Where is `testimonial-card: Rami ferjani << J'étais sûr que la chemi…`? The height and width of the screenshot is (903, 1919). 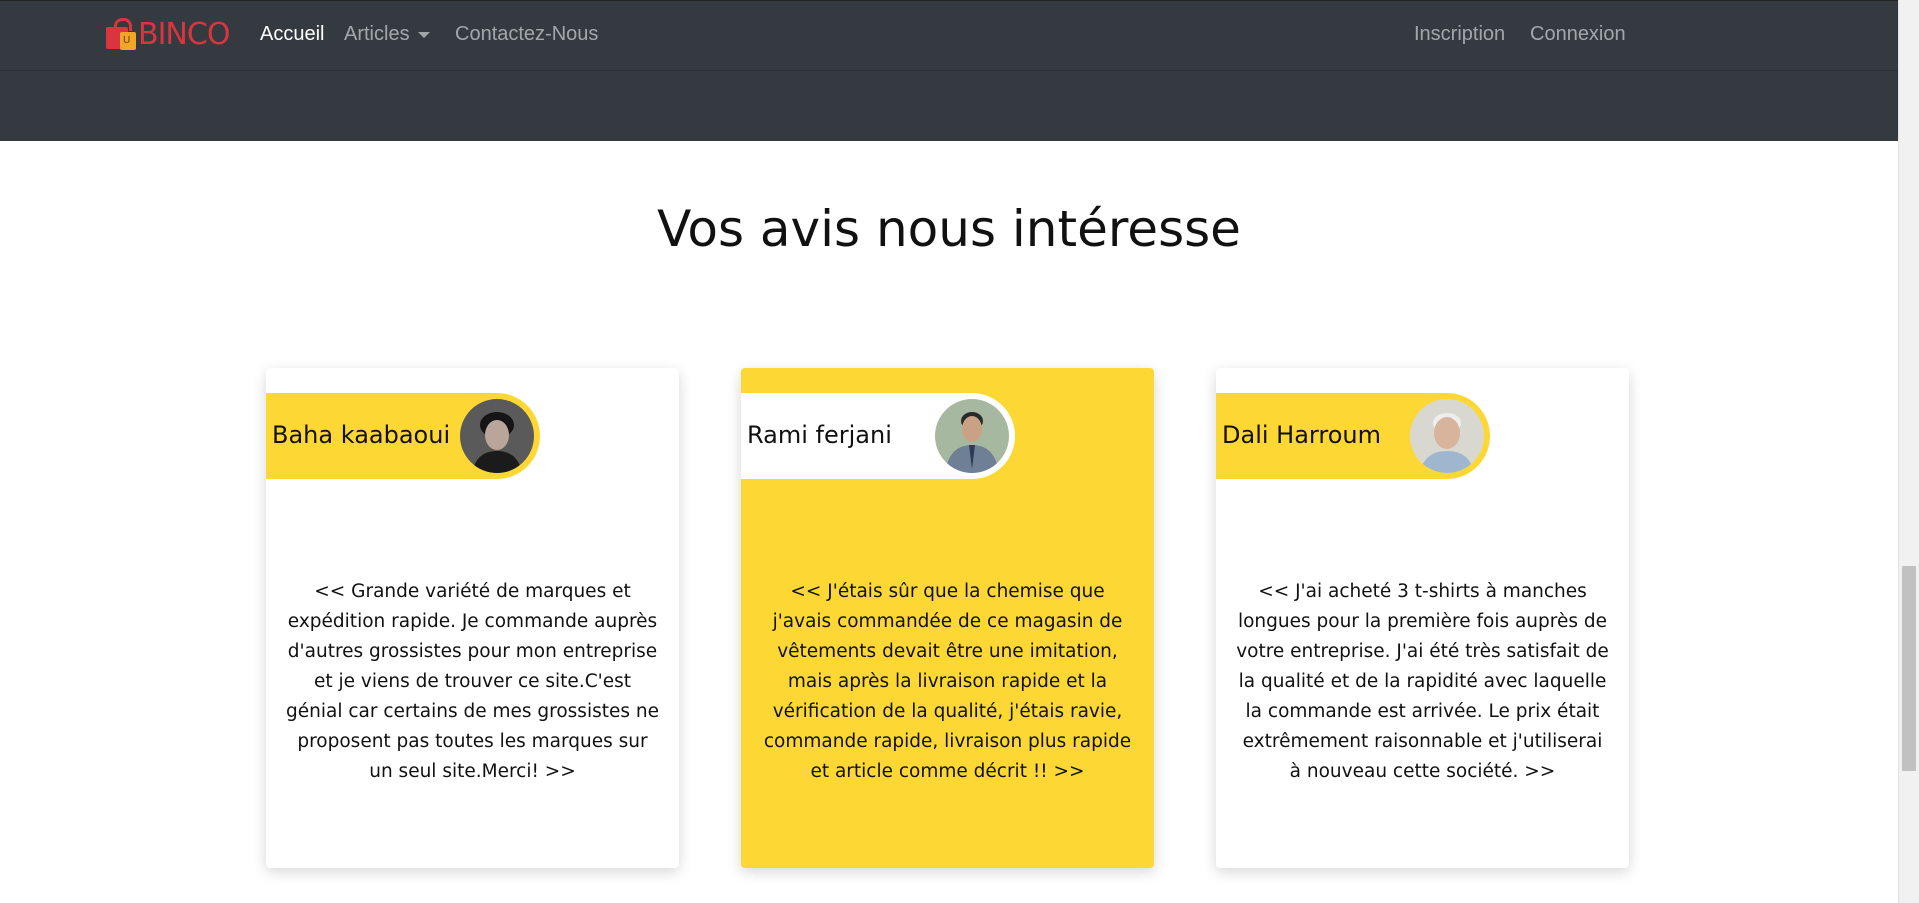 testimonial-card: Rami ferjani << J'étais sûr que la chemi… is located at coordinates (947, 618).